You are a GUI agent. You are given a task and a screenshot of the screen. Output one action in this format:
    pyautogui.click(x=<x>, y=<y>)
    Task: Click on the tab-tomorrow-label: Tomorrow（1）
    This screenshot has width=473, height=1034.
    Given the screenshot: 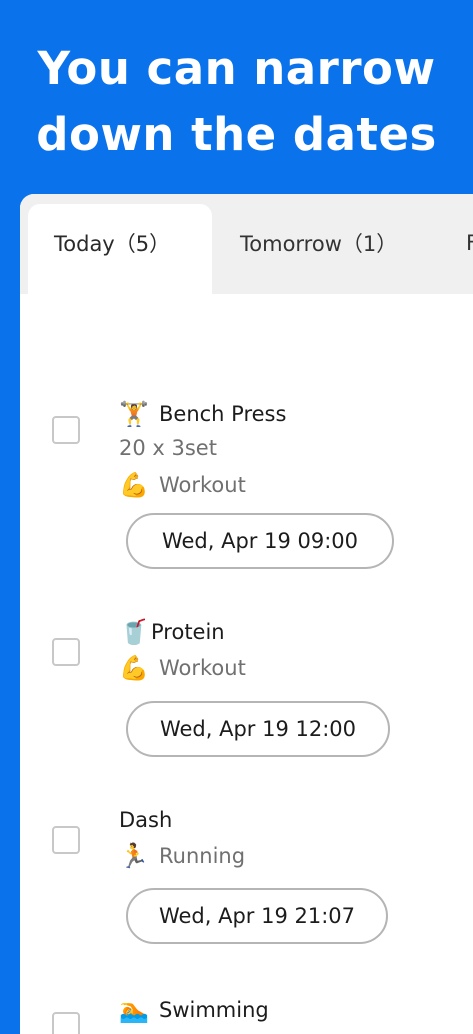 What is the action you would take?
    pyautogui.click(x=319, y=244)
    